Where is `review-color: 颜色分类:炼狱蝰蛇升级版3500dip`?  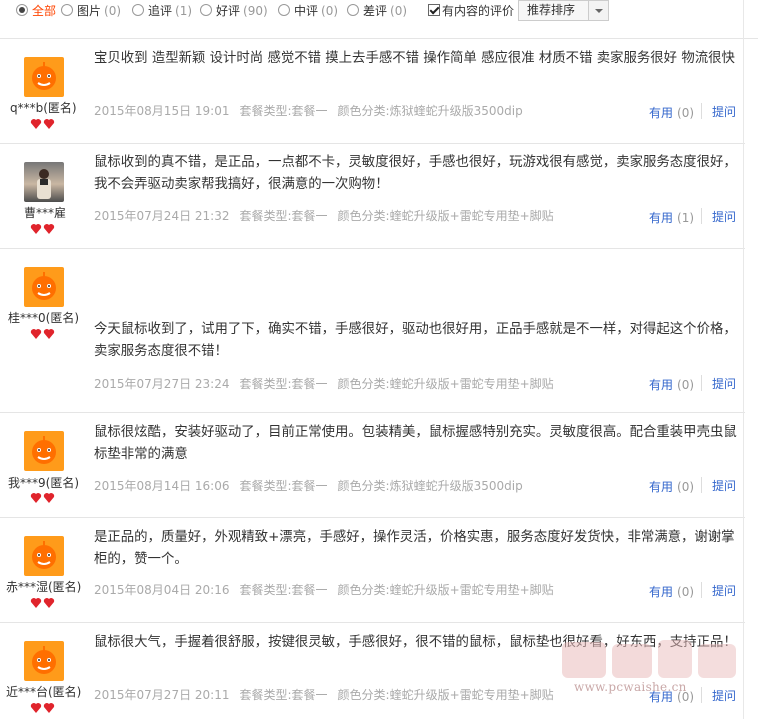 review-color: 颜色分类:炼狱蝰蛇升级版3500dip is located at coordinates (430, 486).